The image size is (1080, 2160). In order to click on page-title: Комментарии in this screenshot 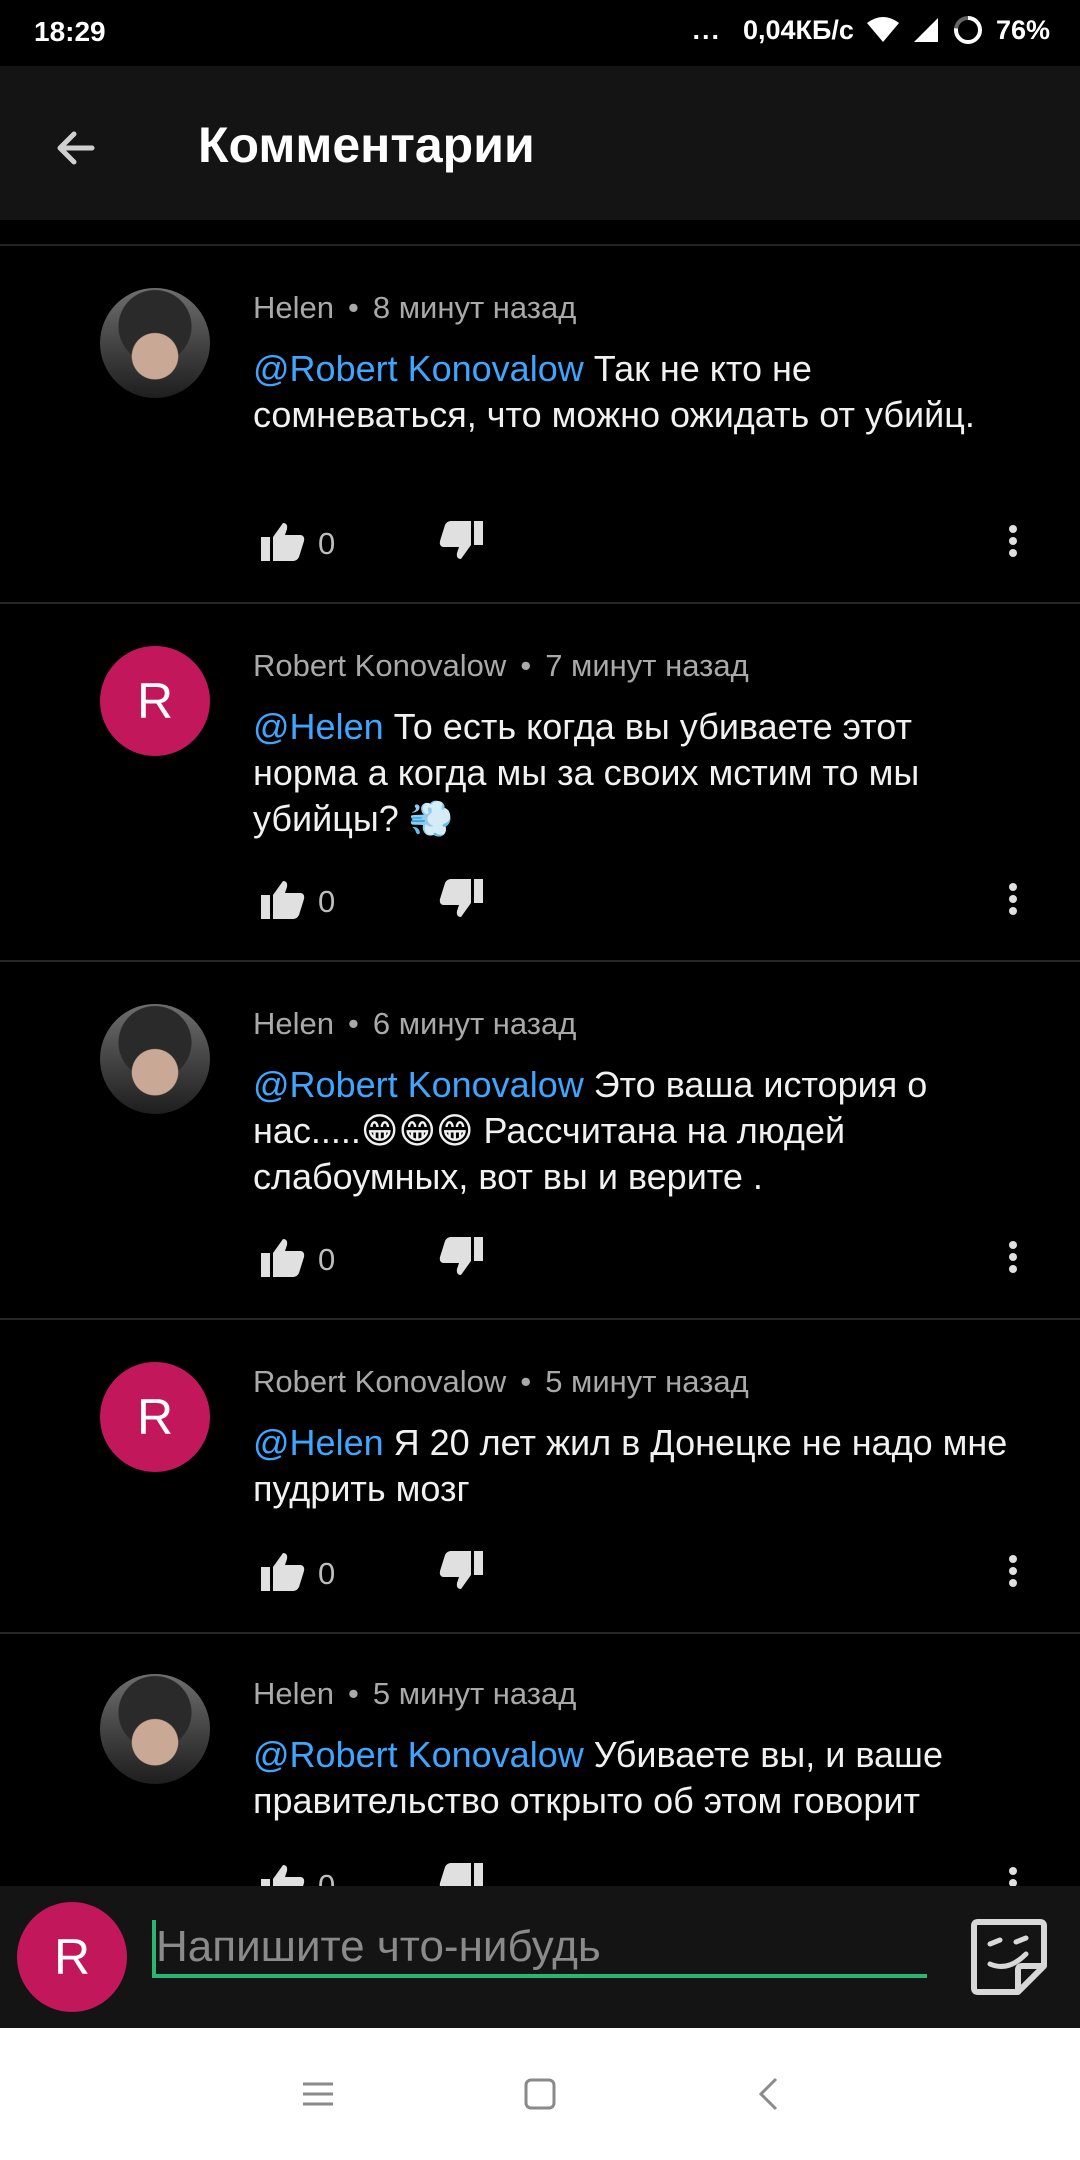, I will do `click(366, 145)`.